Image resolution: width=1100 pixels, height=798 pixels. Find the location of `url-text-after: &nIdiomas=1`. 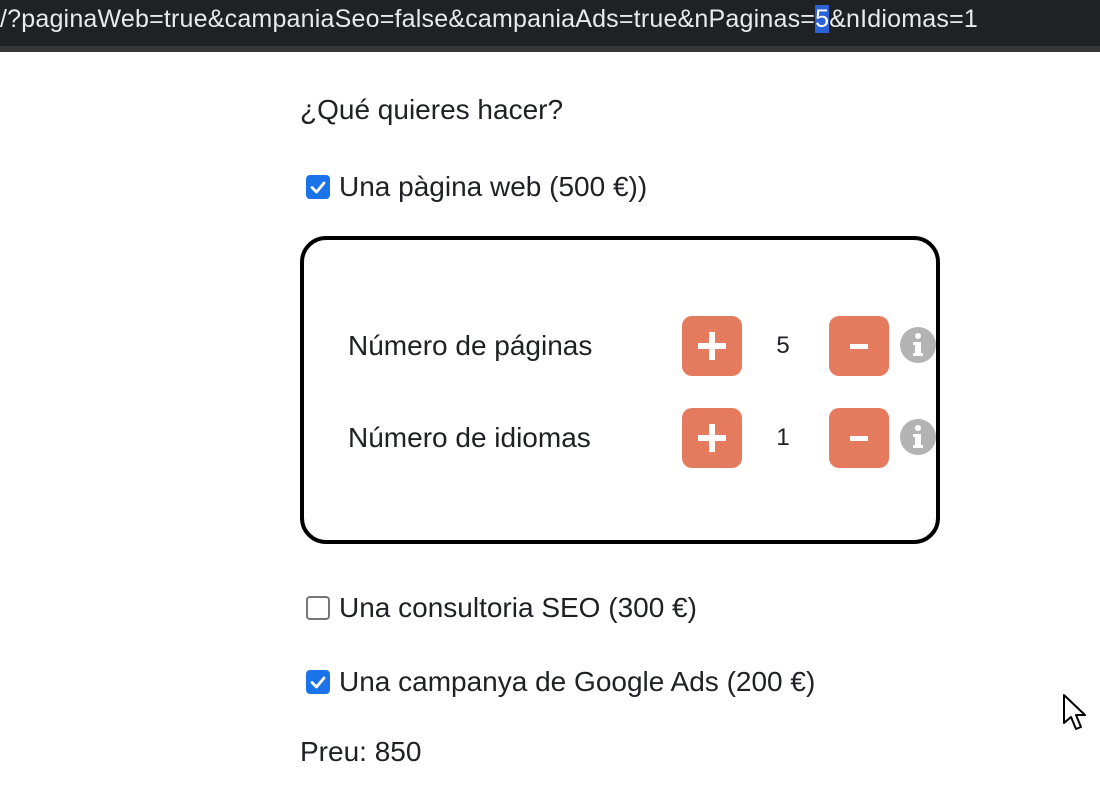

url-text-after: &nIdiomas=1 is located at coordinates (904, 19).